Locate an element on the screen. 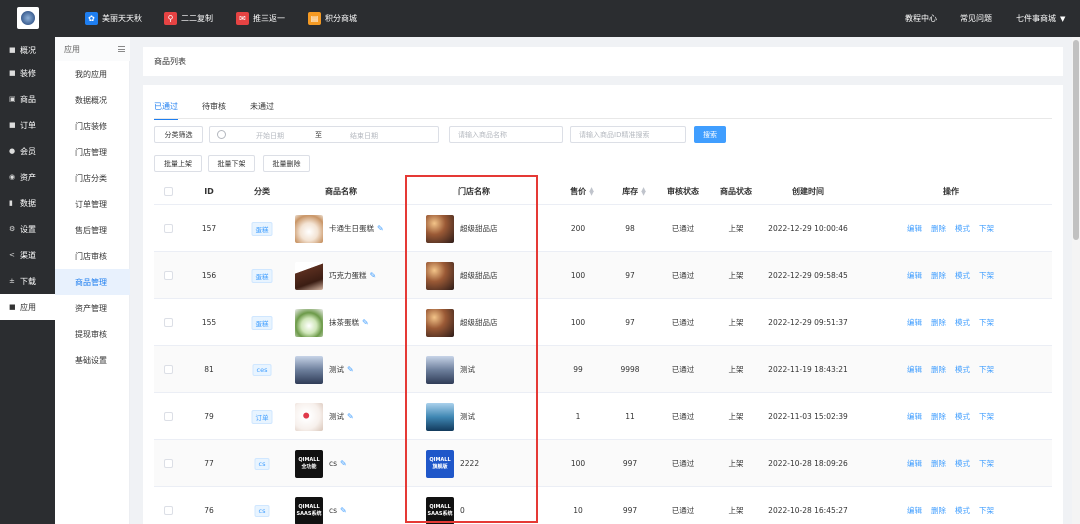 Image resolution: width=1080 pixels, height=524 pixels. subnav-item-store-decor: 门店装修 is located at coordinates (92, 126).